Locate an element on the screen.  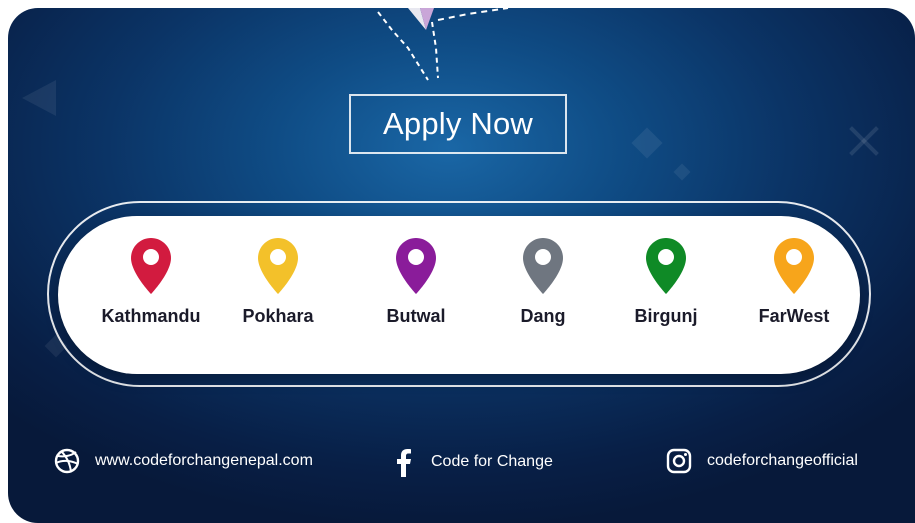
location-farwest: FarWest is located at coordinates (794, 282).